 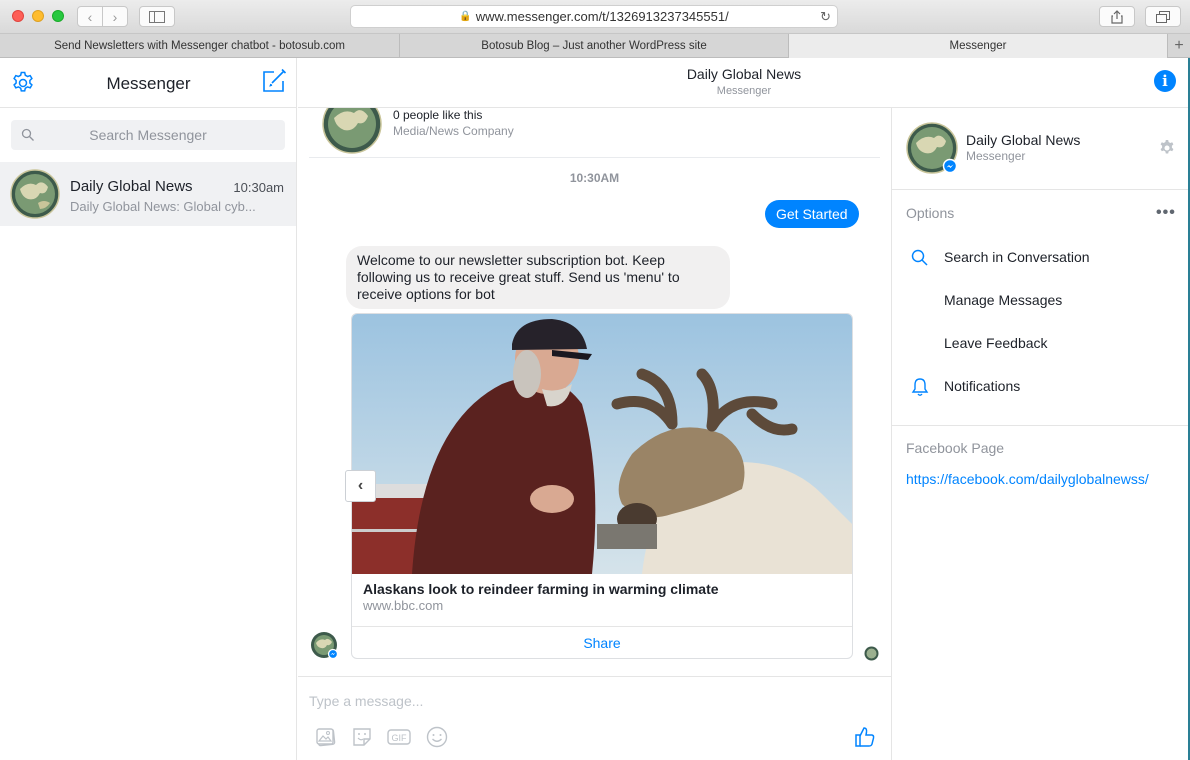 I want to click on message-timestamp: 10:30AM, so click(x=594, y=178).